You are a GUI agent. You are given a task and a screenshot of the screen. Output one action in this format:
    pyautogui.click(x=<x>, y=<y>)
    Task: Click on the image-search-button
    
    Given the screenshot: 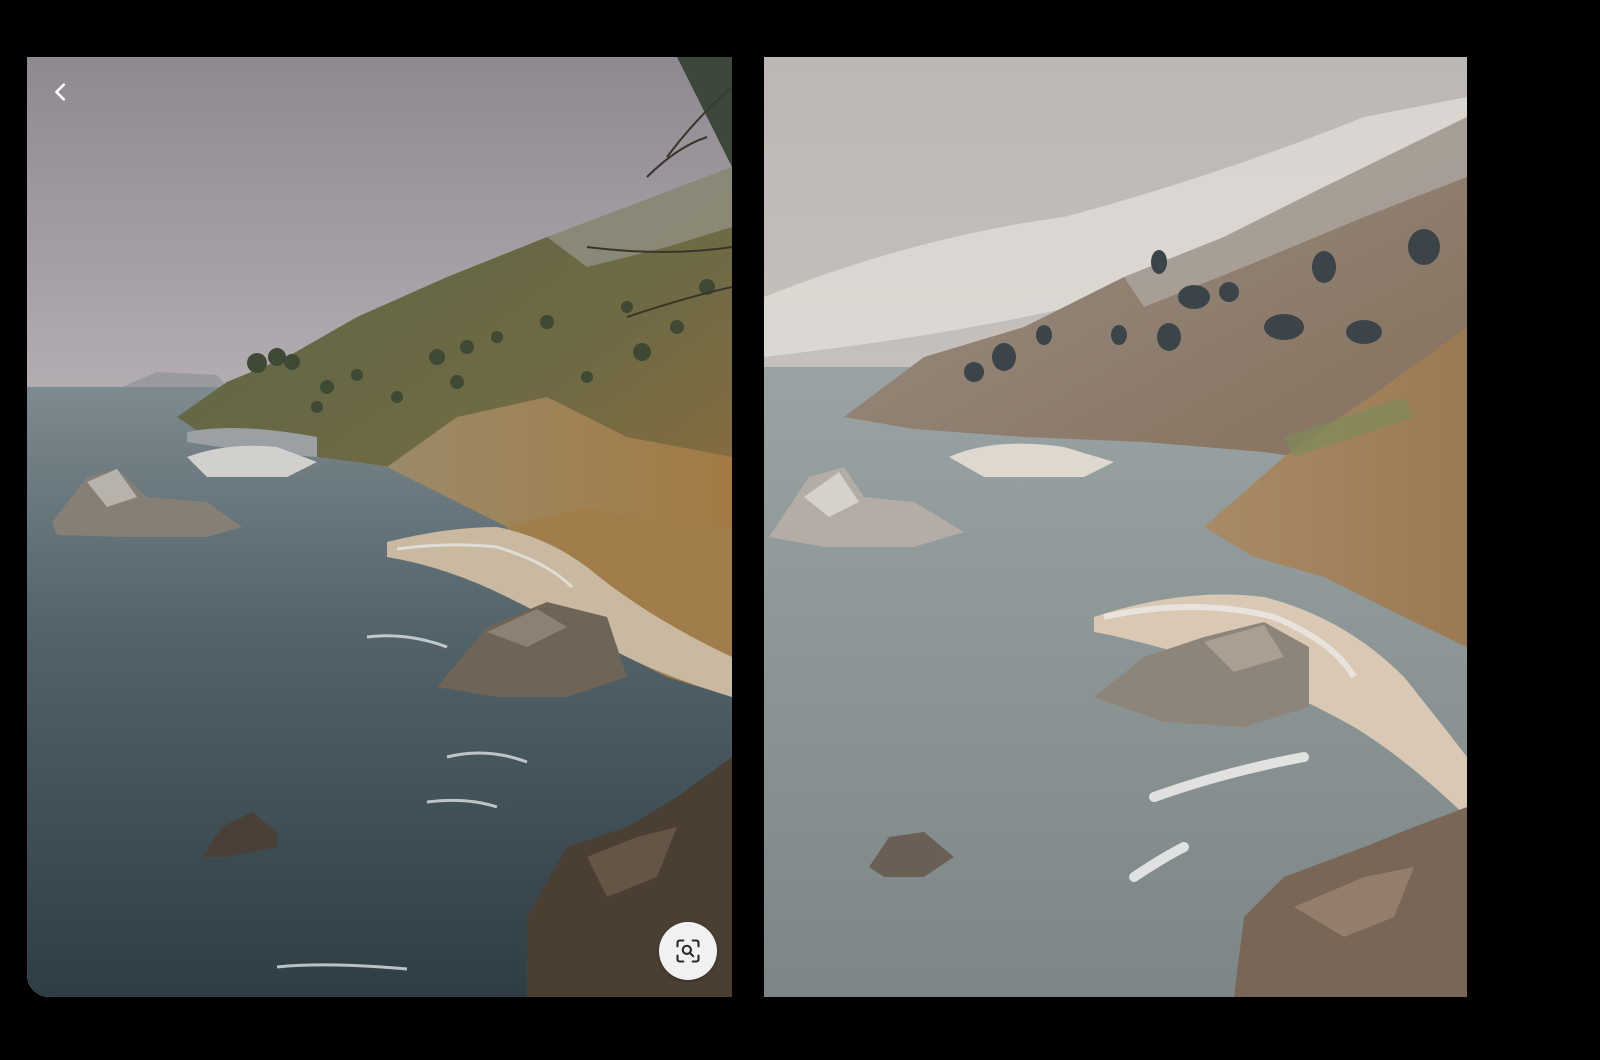 What is the action you would take?
    pyautogui.click(x=688, y=951)
    